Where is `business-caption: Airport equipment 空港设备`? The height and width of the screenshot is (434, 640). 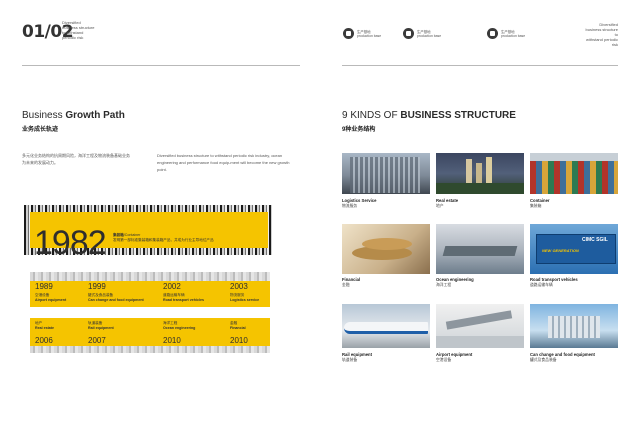
business-caption: Airport equipment 空港设备 is located at coordinates (454, 357).